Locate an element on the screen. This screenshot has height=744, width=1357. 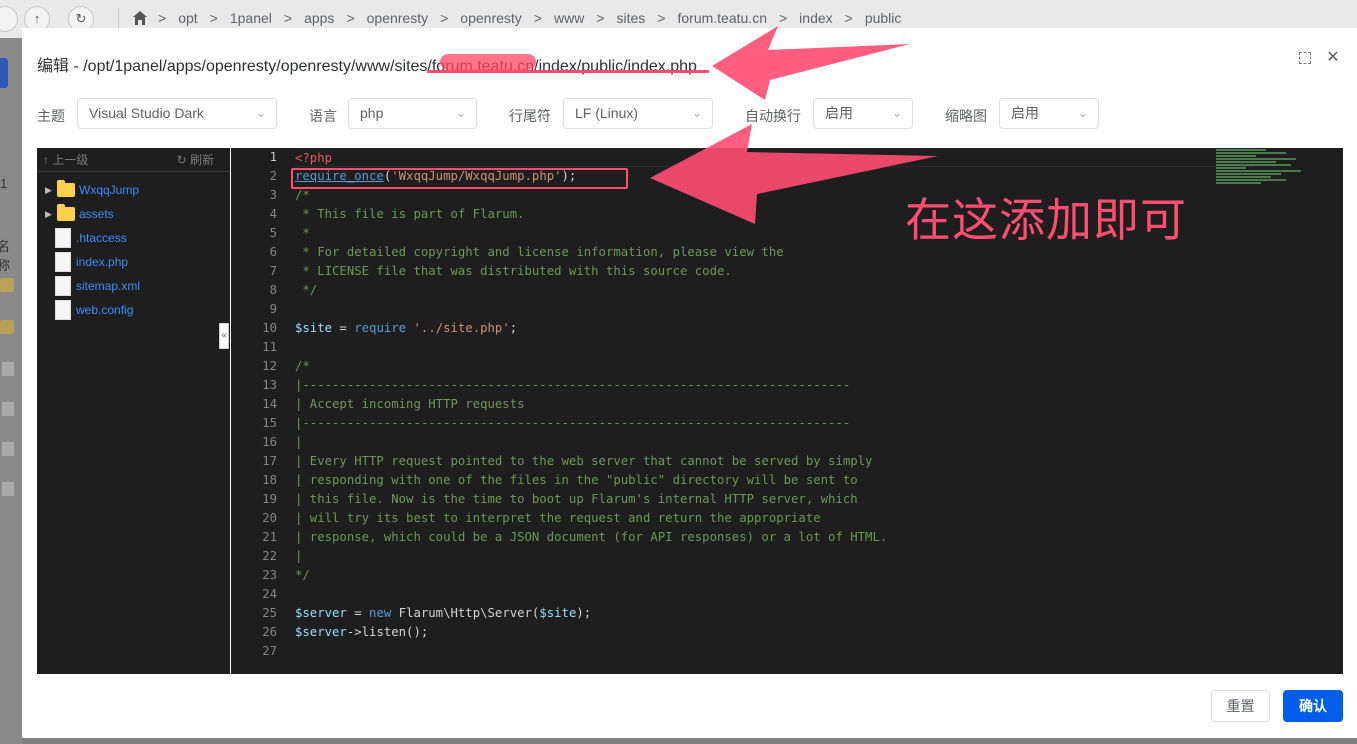
arrow-annotation-code is located at coordinates (794, 174).